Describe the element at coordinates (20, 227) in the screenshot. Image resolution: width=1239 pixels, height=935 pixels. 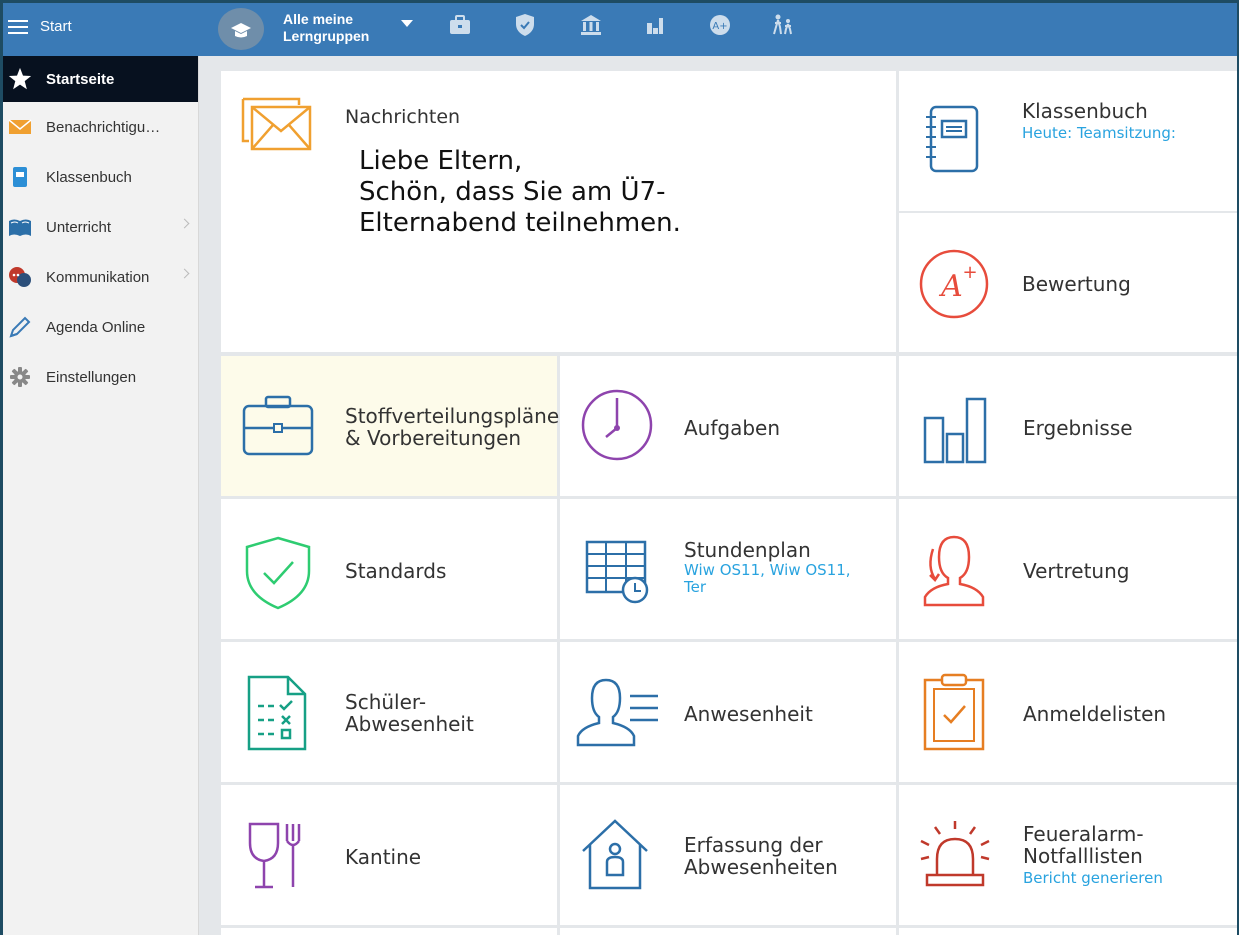
I see `book-icon` at that location.